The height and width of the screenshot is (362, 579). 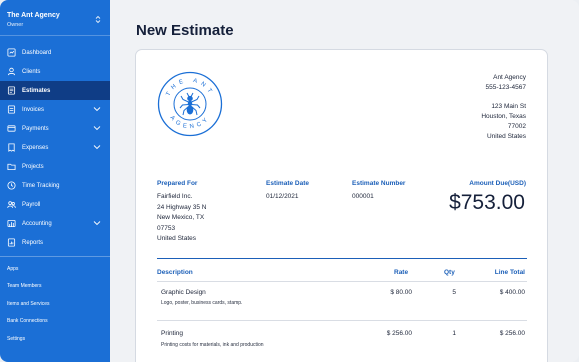 What do you see at coordinates (55, 339) in the screenshot?
I see `sidebar-item-settings: Settings` at bounding box center [55, 339].